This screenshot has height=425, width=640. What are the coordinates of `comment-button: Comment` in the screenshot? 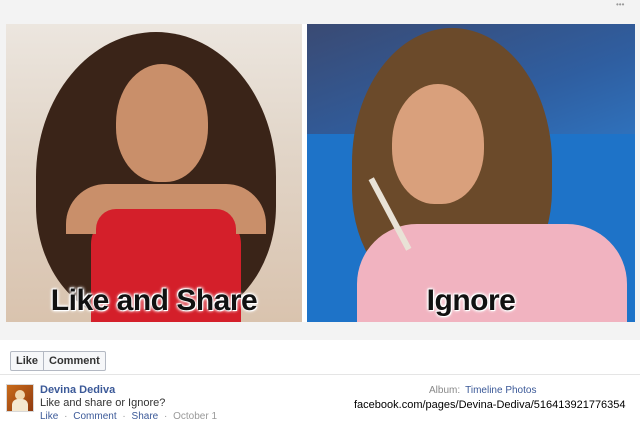 It's located at (75, 361).